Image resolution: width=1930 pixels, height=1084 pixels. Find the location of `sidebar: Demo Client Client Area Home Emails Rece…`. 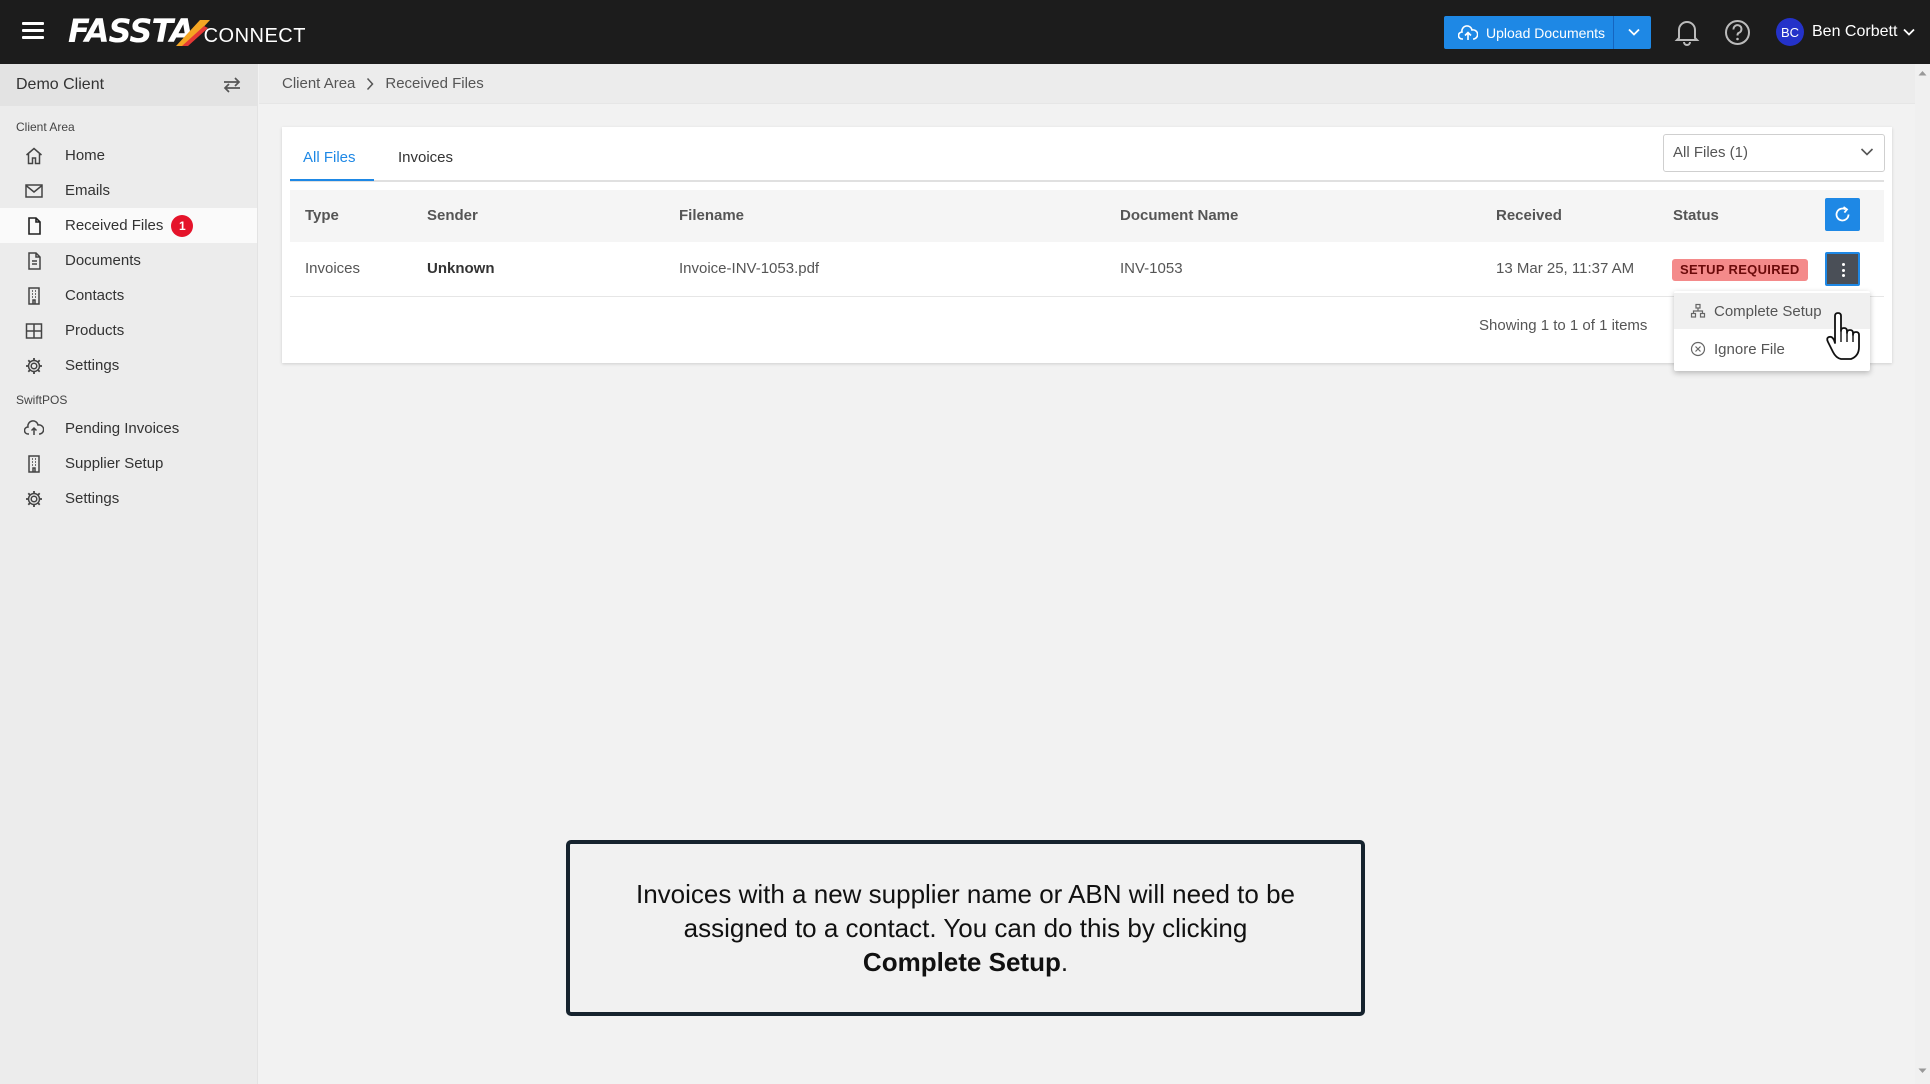

sidebar: Demo Client Client Area Home Emails Rece… is located at coordinates (129, 574).